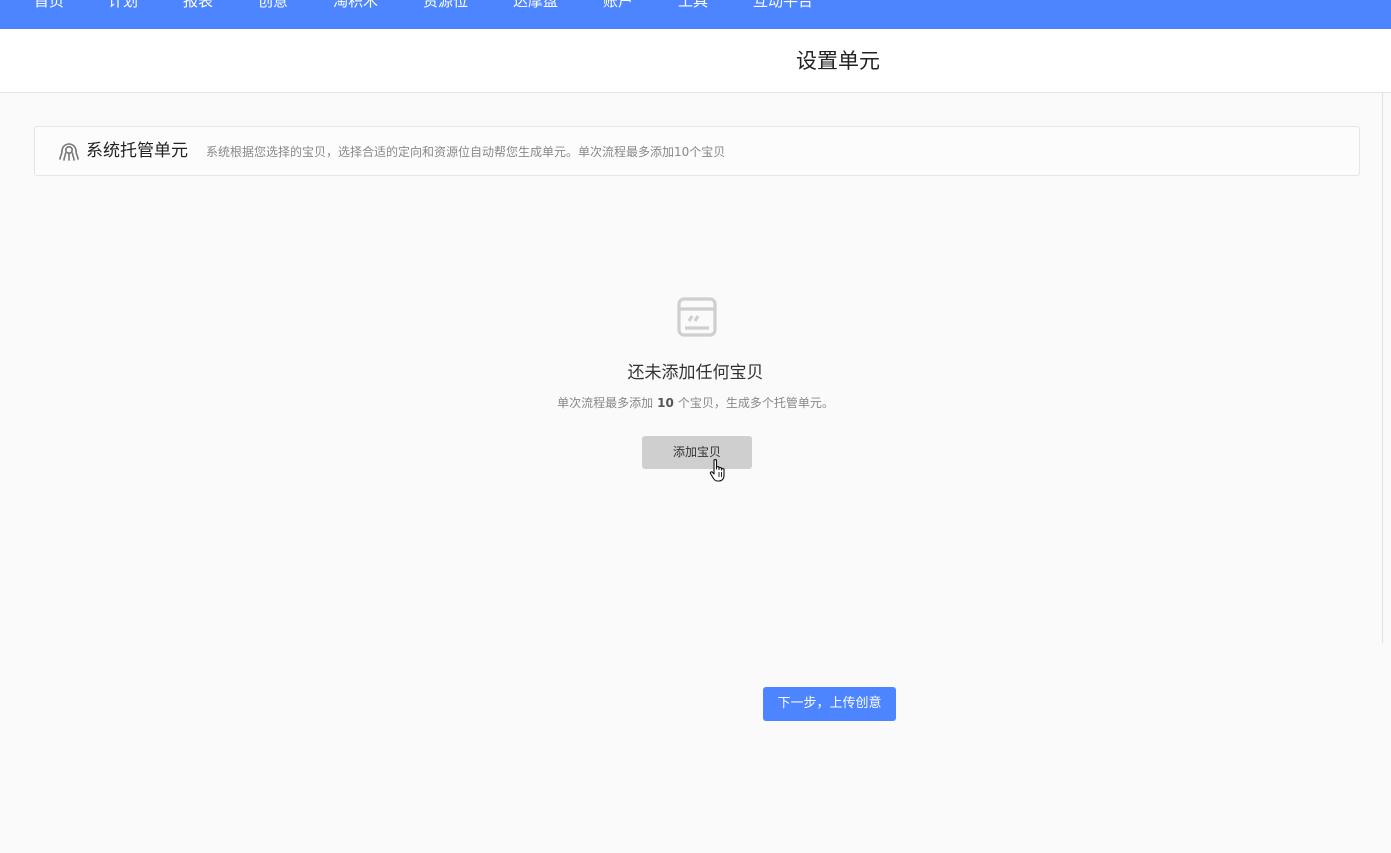 The width and height of the screenshot is (1391, 853). I want to click on empty-state-description: 单次流程最多添加 10 个宝贝，生成多个托管单元。, so click(695, 403).